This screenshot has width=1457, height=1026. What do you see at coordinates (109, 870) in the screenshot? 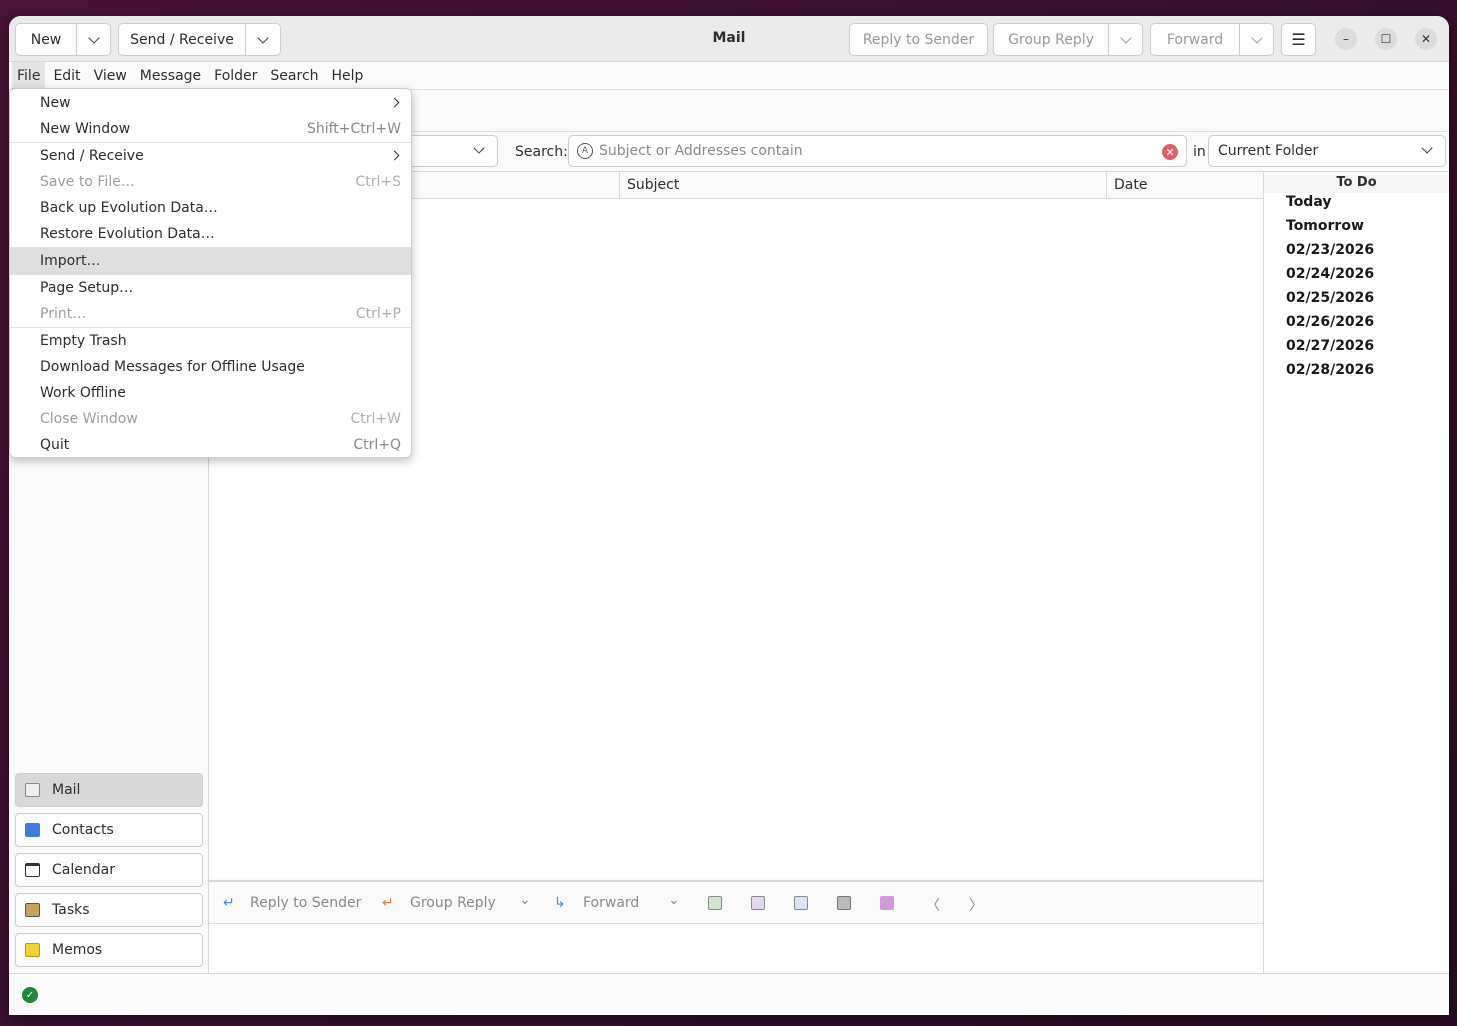
I see `switcher-calendar: Calendar` at bounding box center [109, 870].